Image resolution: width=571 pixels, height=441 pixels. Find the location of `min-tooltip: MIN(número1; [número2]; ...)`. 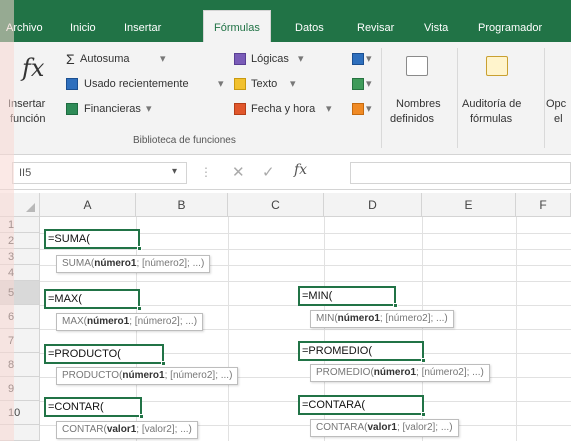

min-tooltip: MIN(número1; [número2]; ...) is located at coordinates (382, 319).